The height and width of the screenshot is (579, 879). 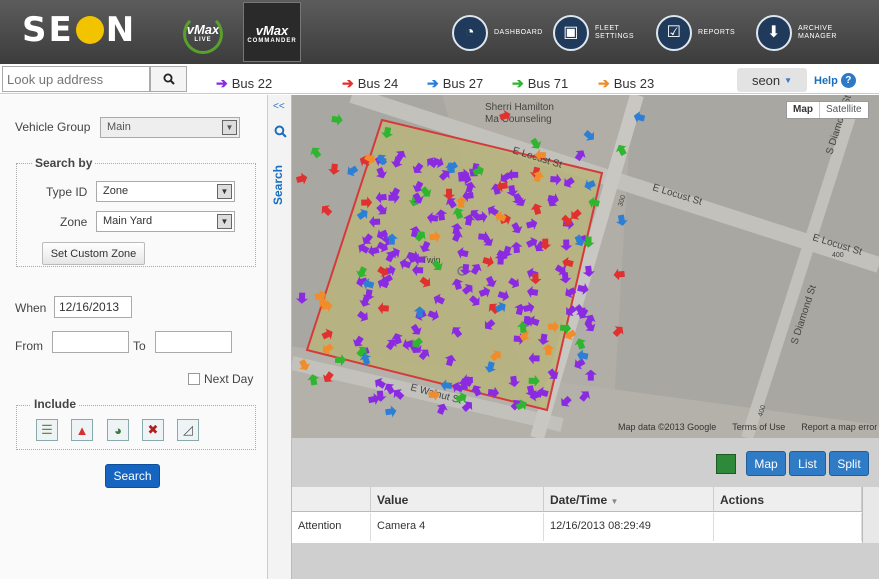 What do you see at coordinates (203, 32) in the screenshot?
I see `vmax-live-app: vMax LIVE` at bounding box center [203, 32].